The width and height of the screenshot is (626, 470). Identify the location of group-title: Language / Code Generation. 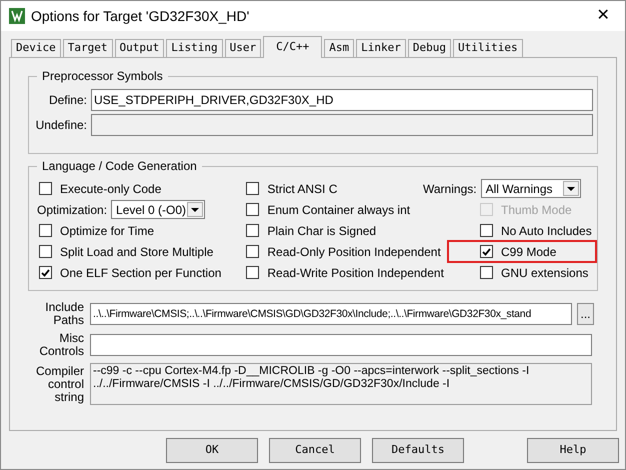
(119, 166).